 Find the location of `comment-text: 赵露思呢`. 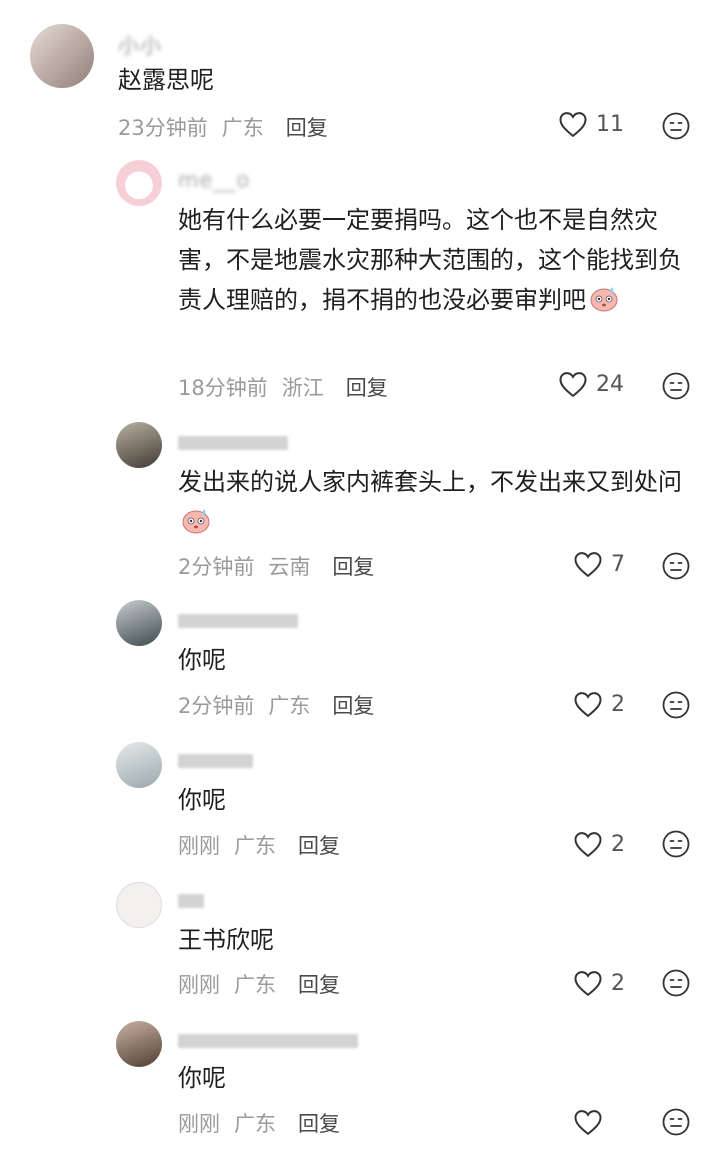

comment-text: 赵露思呢 is located at coordinates (166, 80).